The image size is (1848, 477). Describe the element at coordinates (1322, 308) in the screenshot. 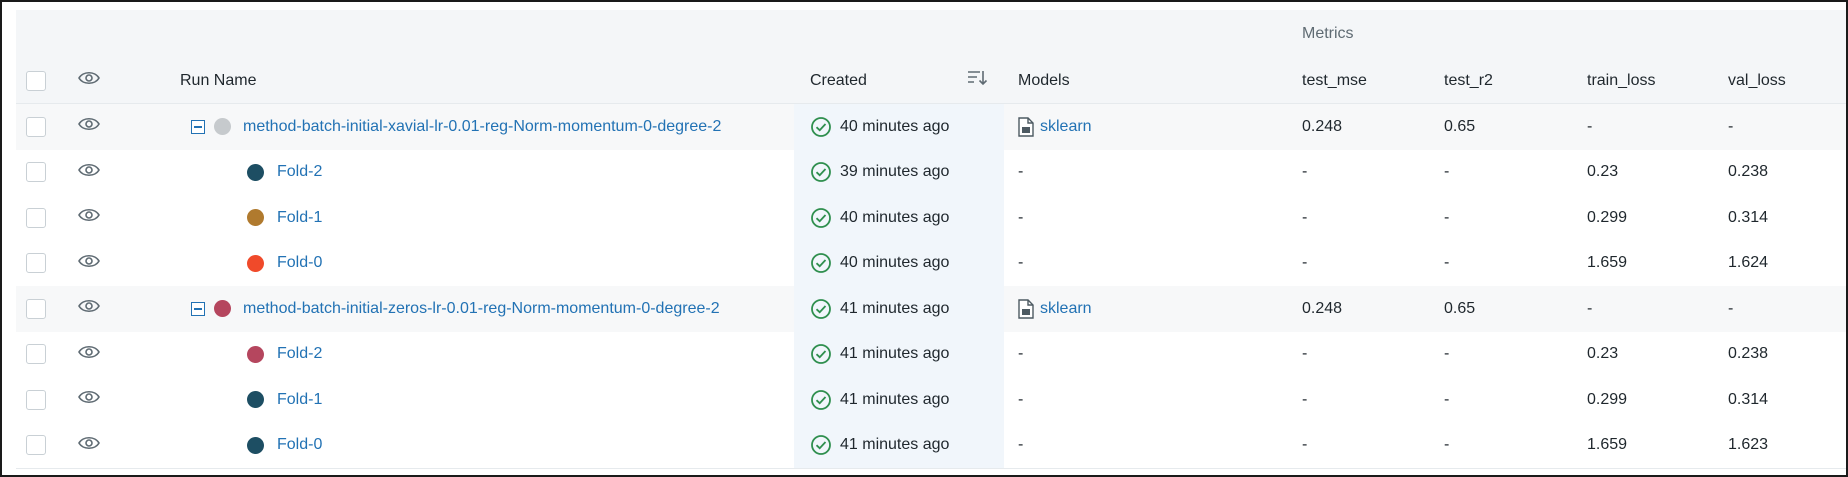

I see `metric-test-mse: 0.248` at that location.